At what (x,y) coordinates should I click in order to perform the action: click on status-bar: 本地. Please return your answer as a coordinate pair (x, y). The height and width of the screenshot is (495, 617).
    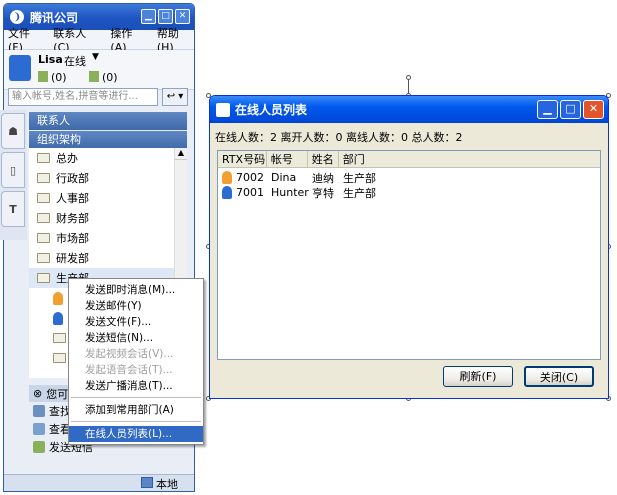
    Looking at the image, I should click on (99, 482).